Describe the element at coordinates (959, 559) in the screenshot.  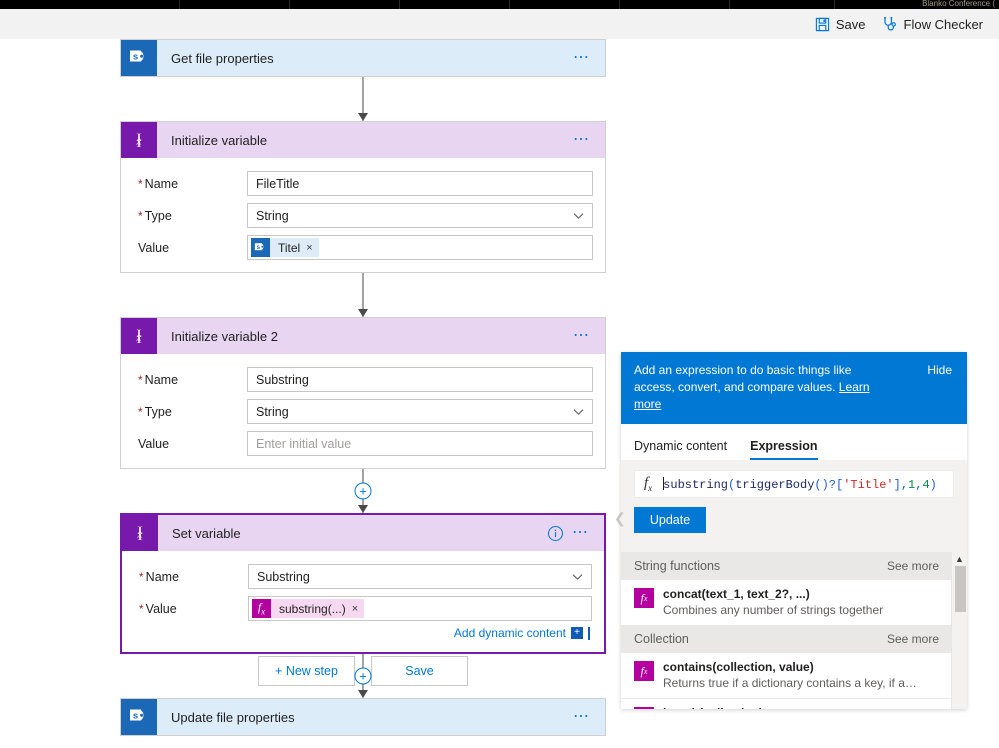
I see `scroll-up-chevron-icon: ▲` at that location.